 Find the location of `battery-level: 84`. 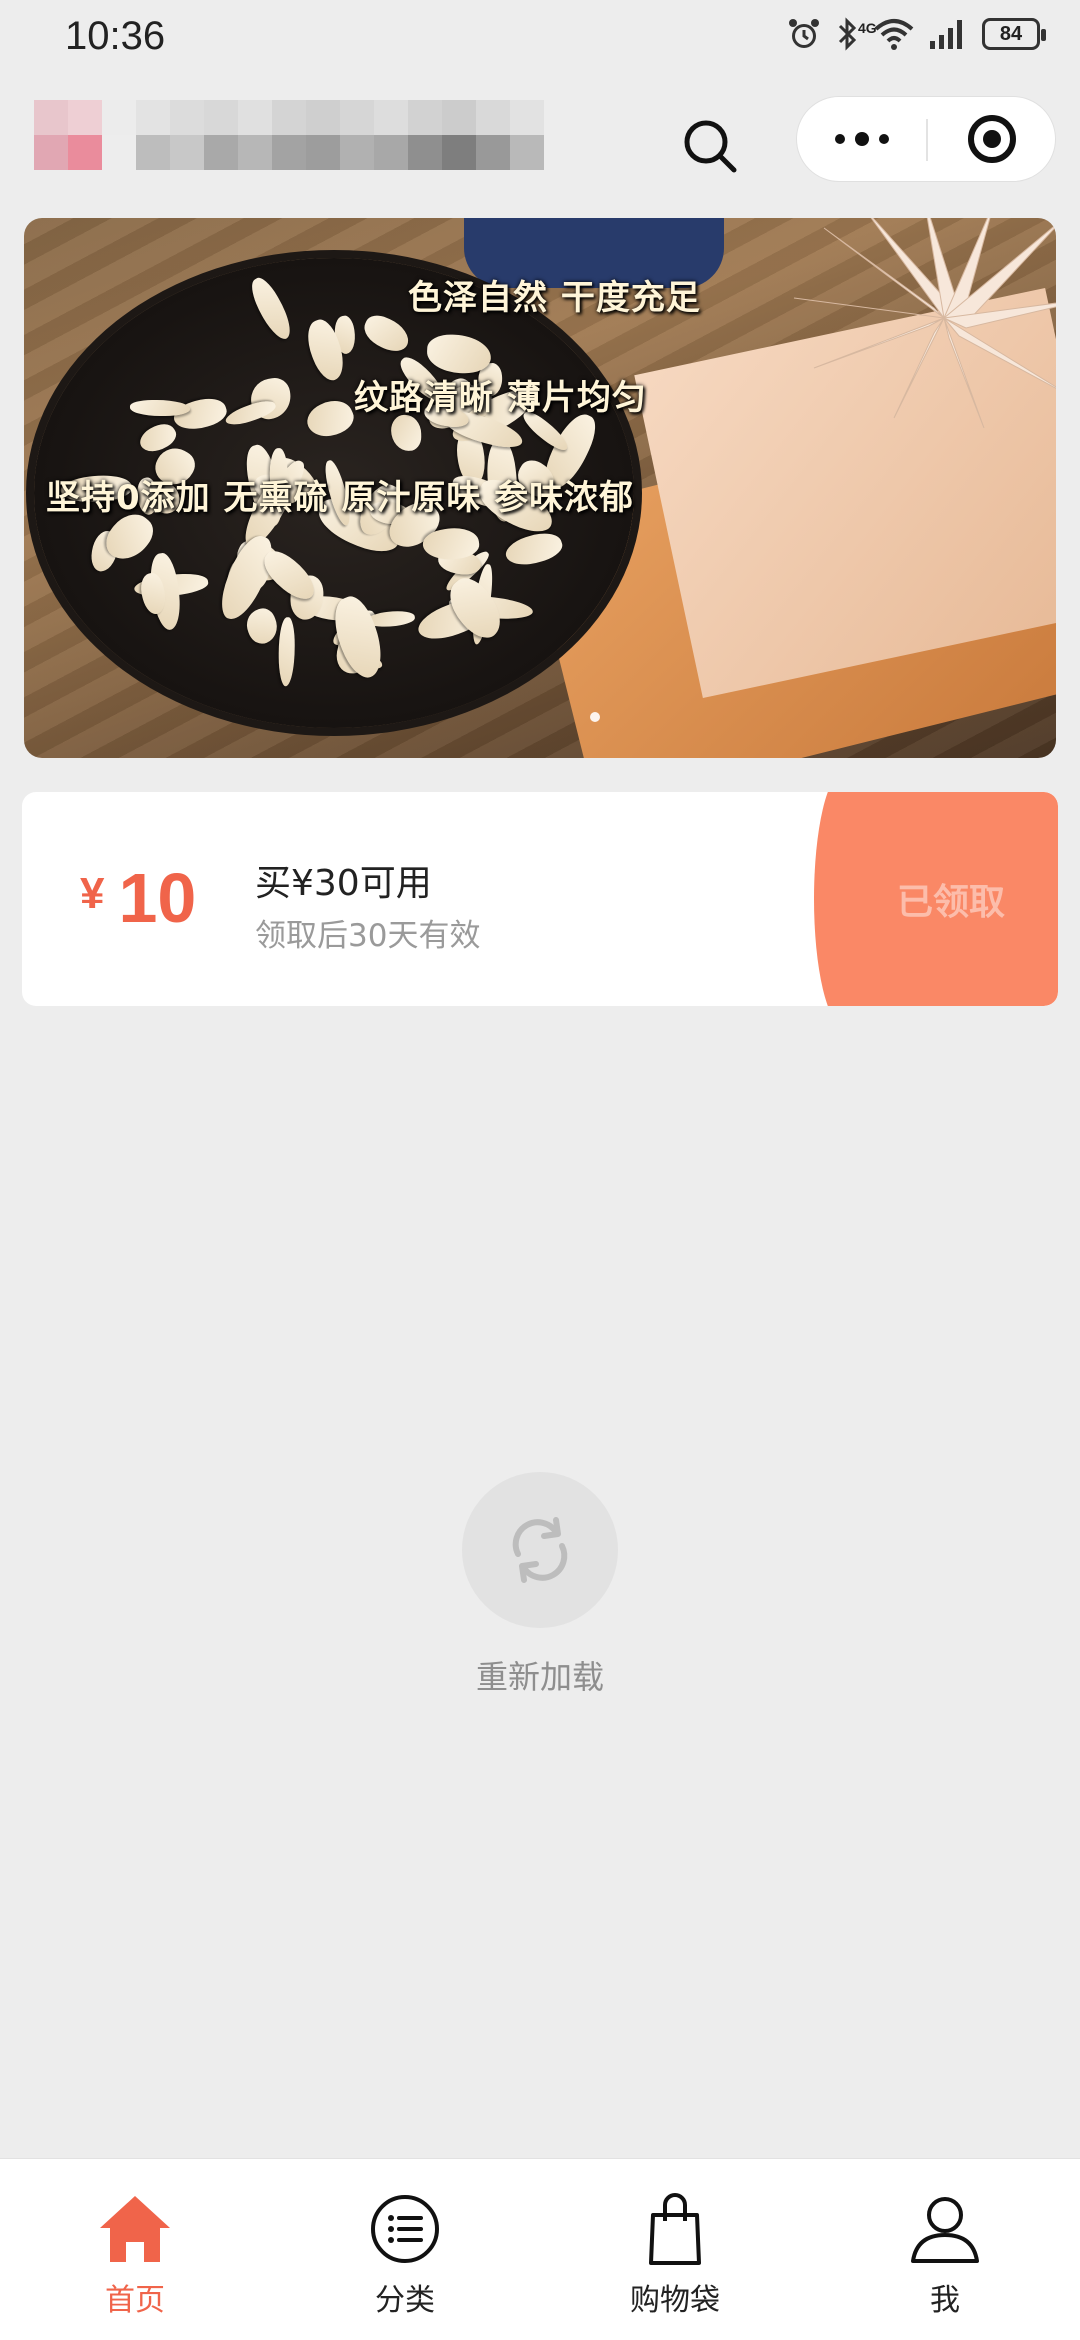

battery-level: 84 is located at coordinates (1011, 33).